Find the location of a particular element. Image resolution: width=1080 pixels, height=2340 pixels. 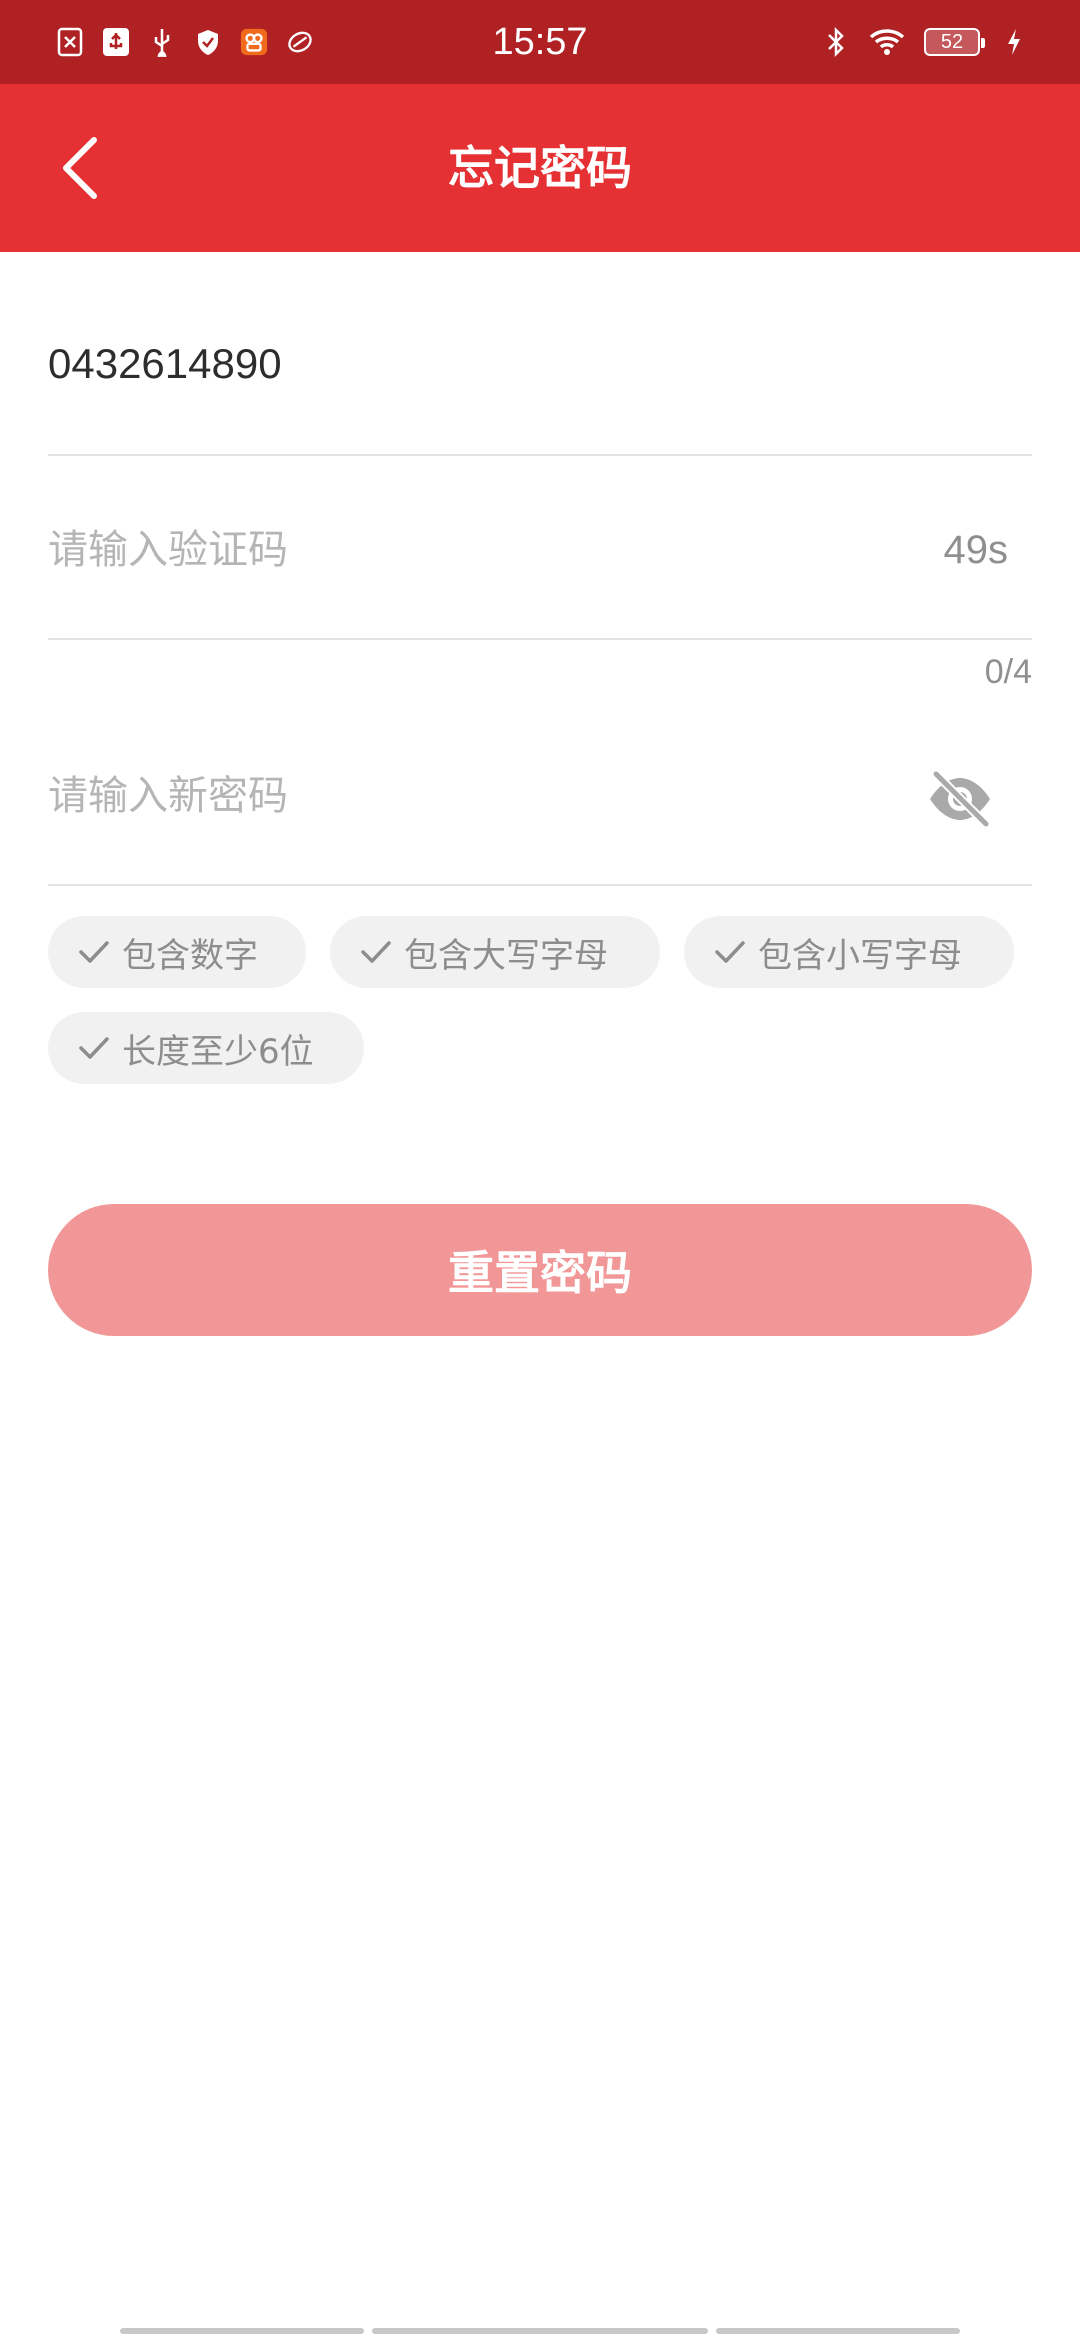

gesture-bar-left is located at coordinates (242, 2331).